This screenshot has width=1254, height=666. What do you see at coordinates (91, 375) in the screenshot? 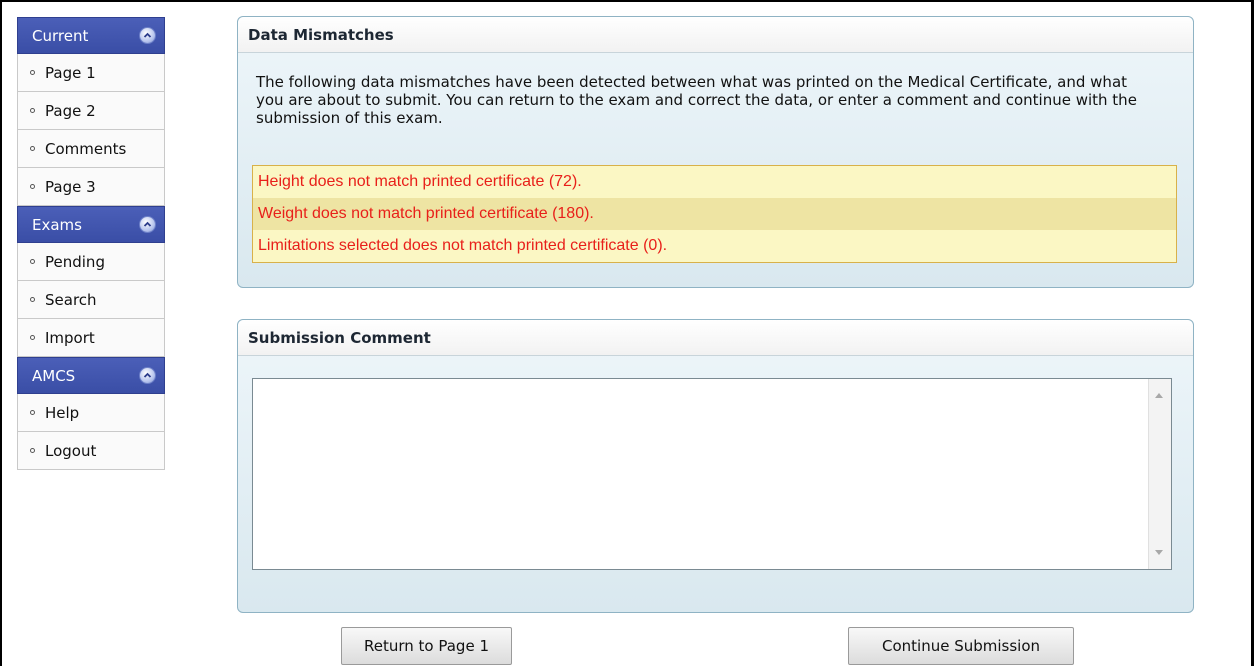
I see `sidebar-section-amcs-header: AMCS` at bounding box center [91, 375].